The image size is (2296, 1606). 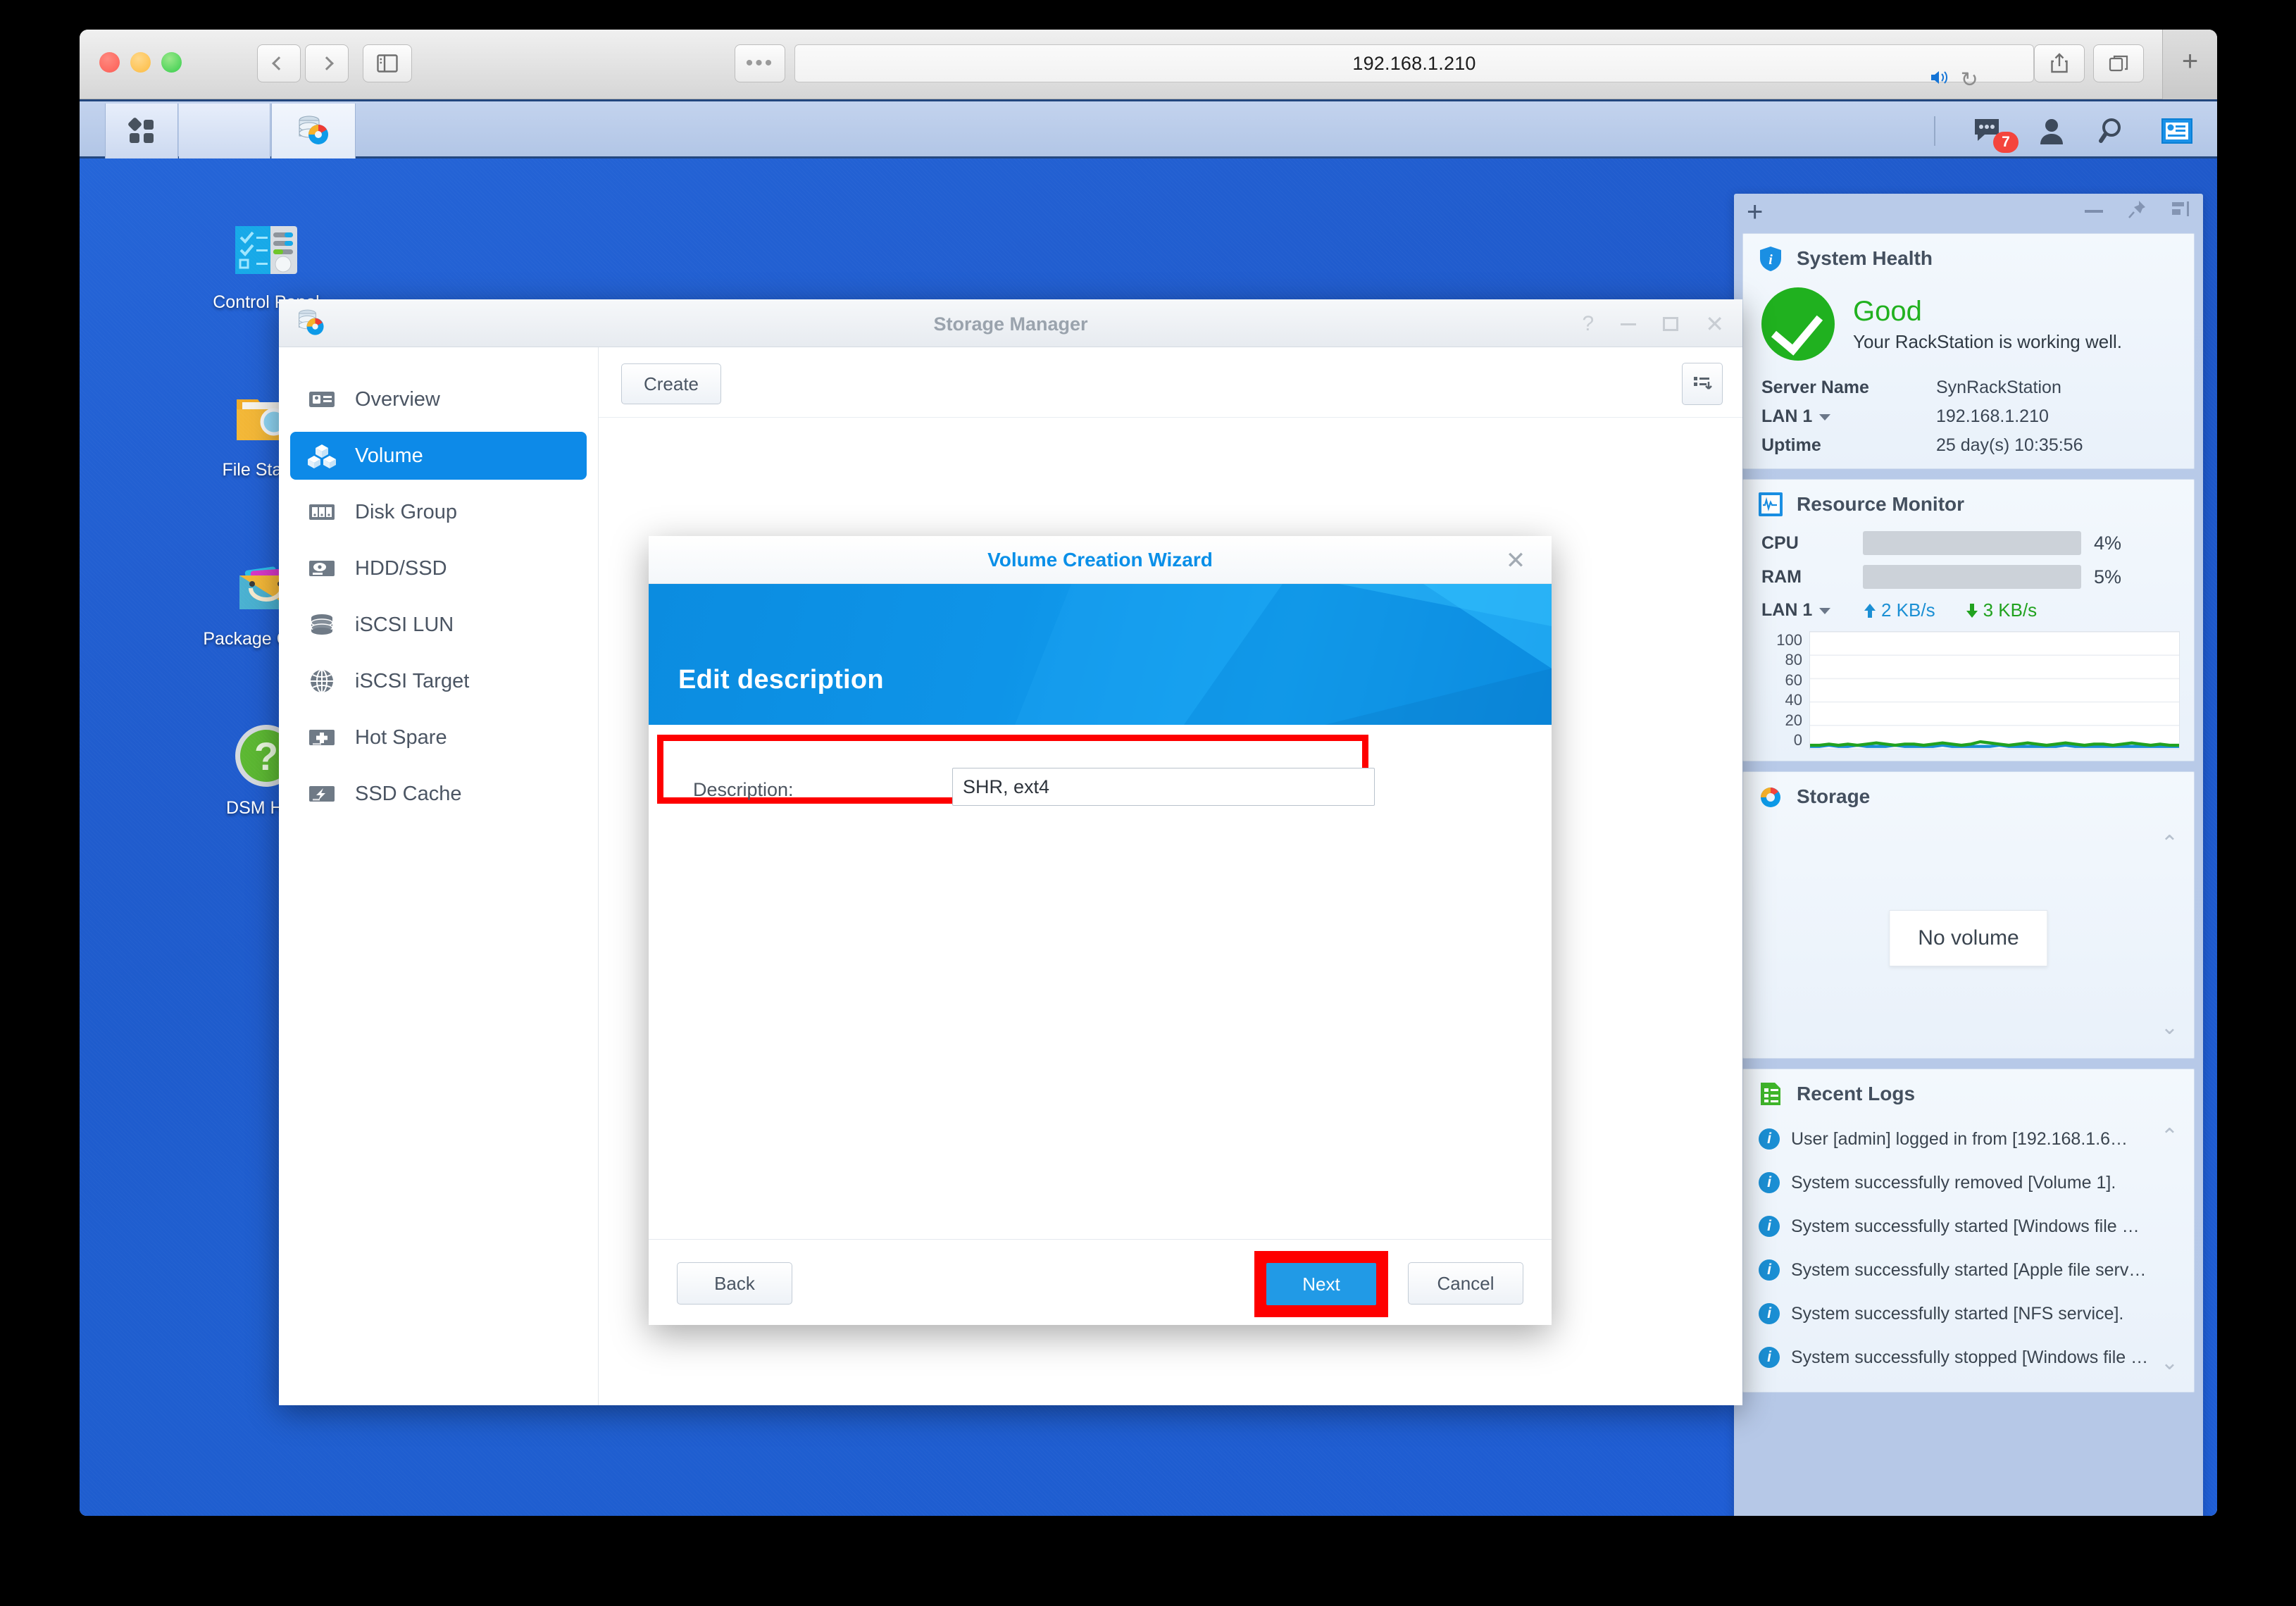 I want to click on ram-usage-bar, so click(x=1972, y=577).